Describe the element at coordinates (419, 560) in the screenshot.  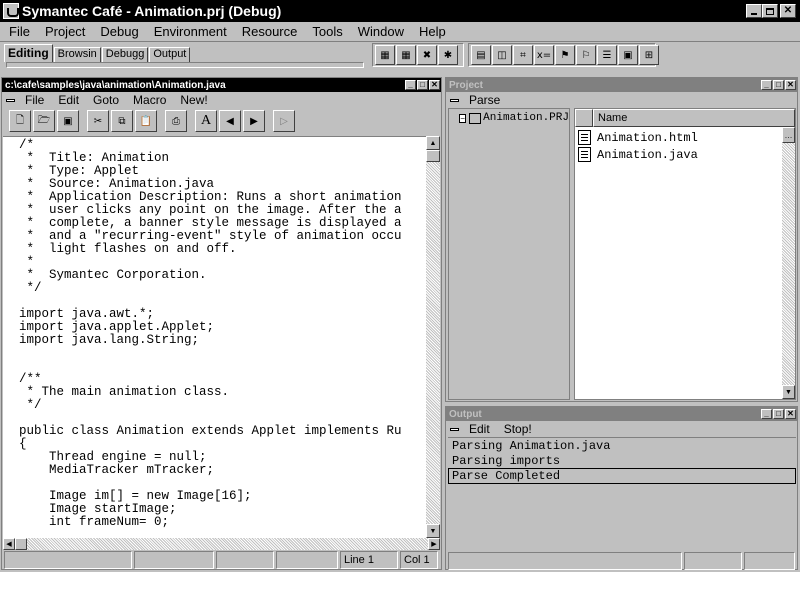
I see `status-col: Col 1` at that location.